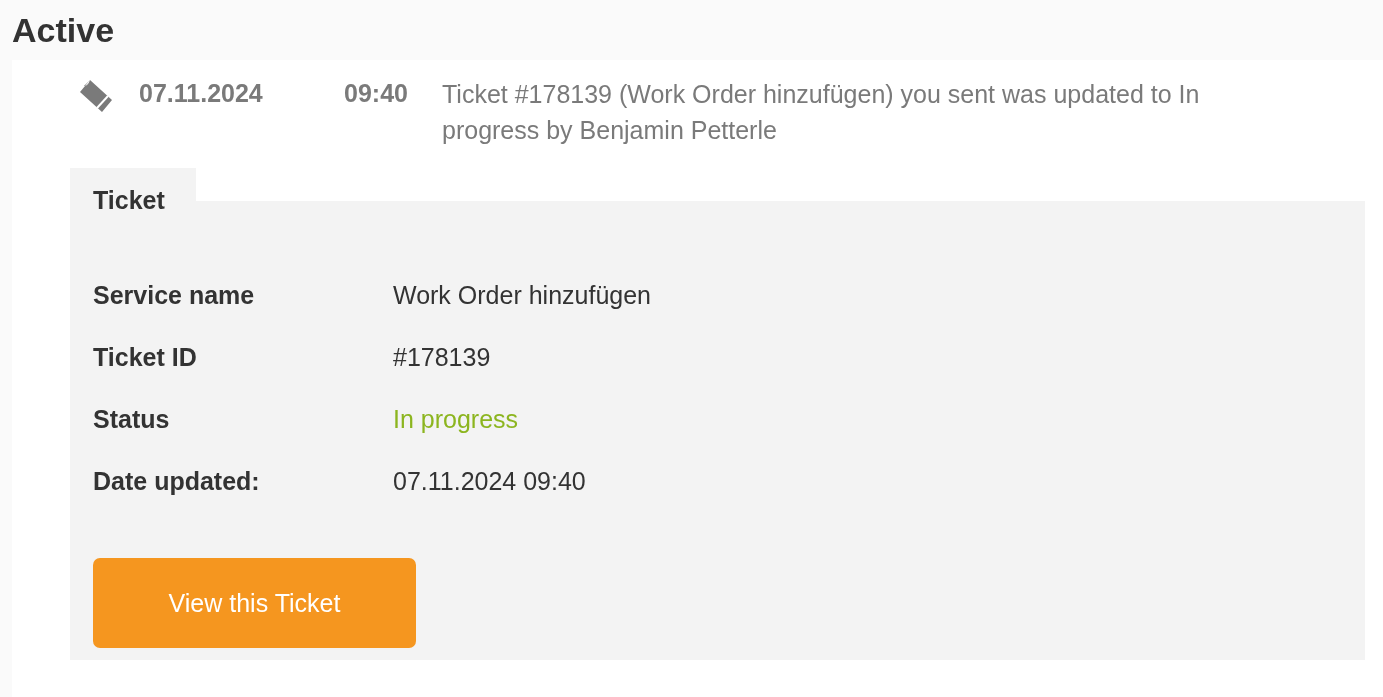 Image resolution: width=1383 pixels, height=697 pixels. I want to click on entry-time: 09:40, so click(376, 93).